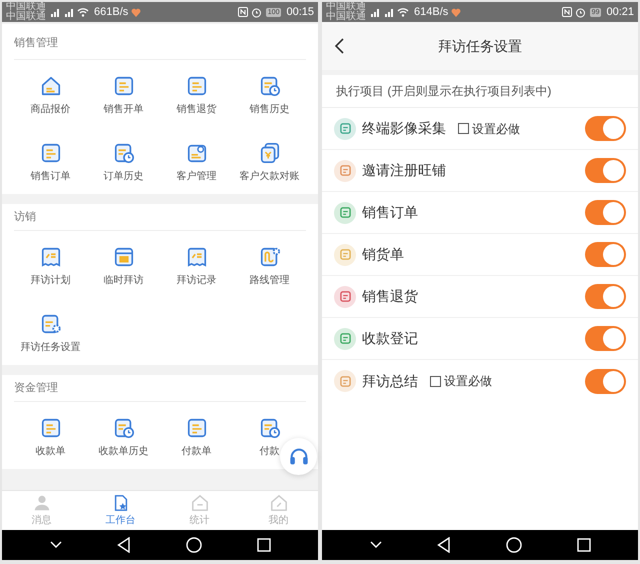 The width and height of the screenshot is (640, 564). Describe the element at coordinates (51, 451) in the screenshot. I see `menu-item-label: 收款单` at that location.